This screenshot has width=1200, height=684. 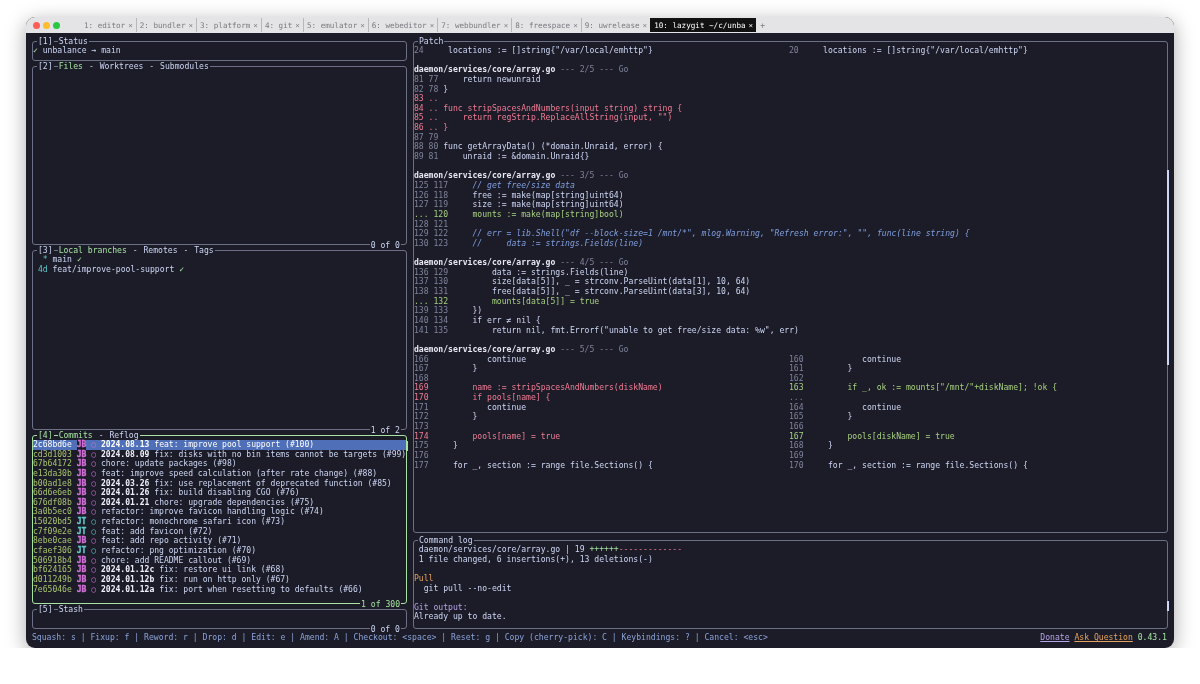 What do you see at coordinates (567, 388) in the screenshot?
I see `code-line: name := stripSpacesAndNumbers(diskName)` at bounding box center [567, 388].